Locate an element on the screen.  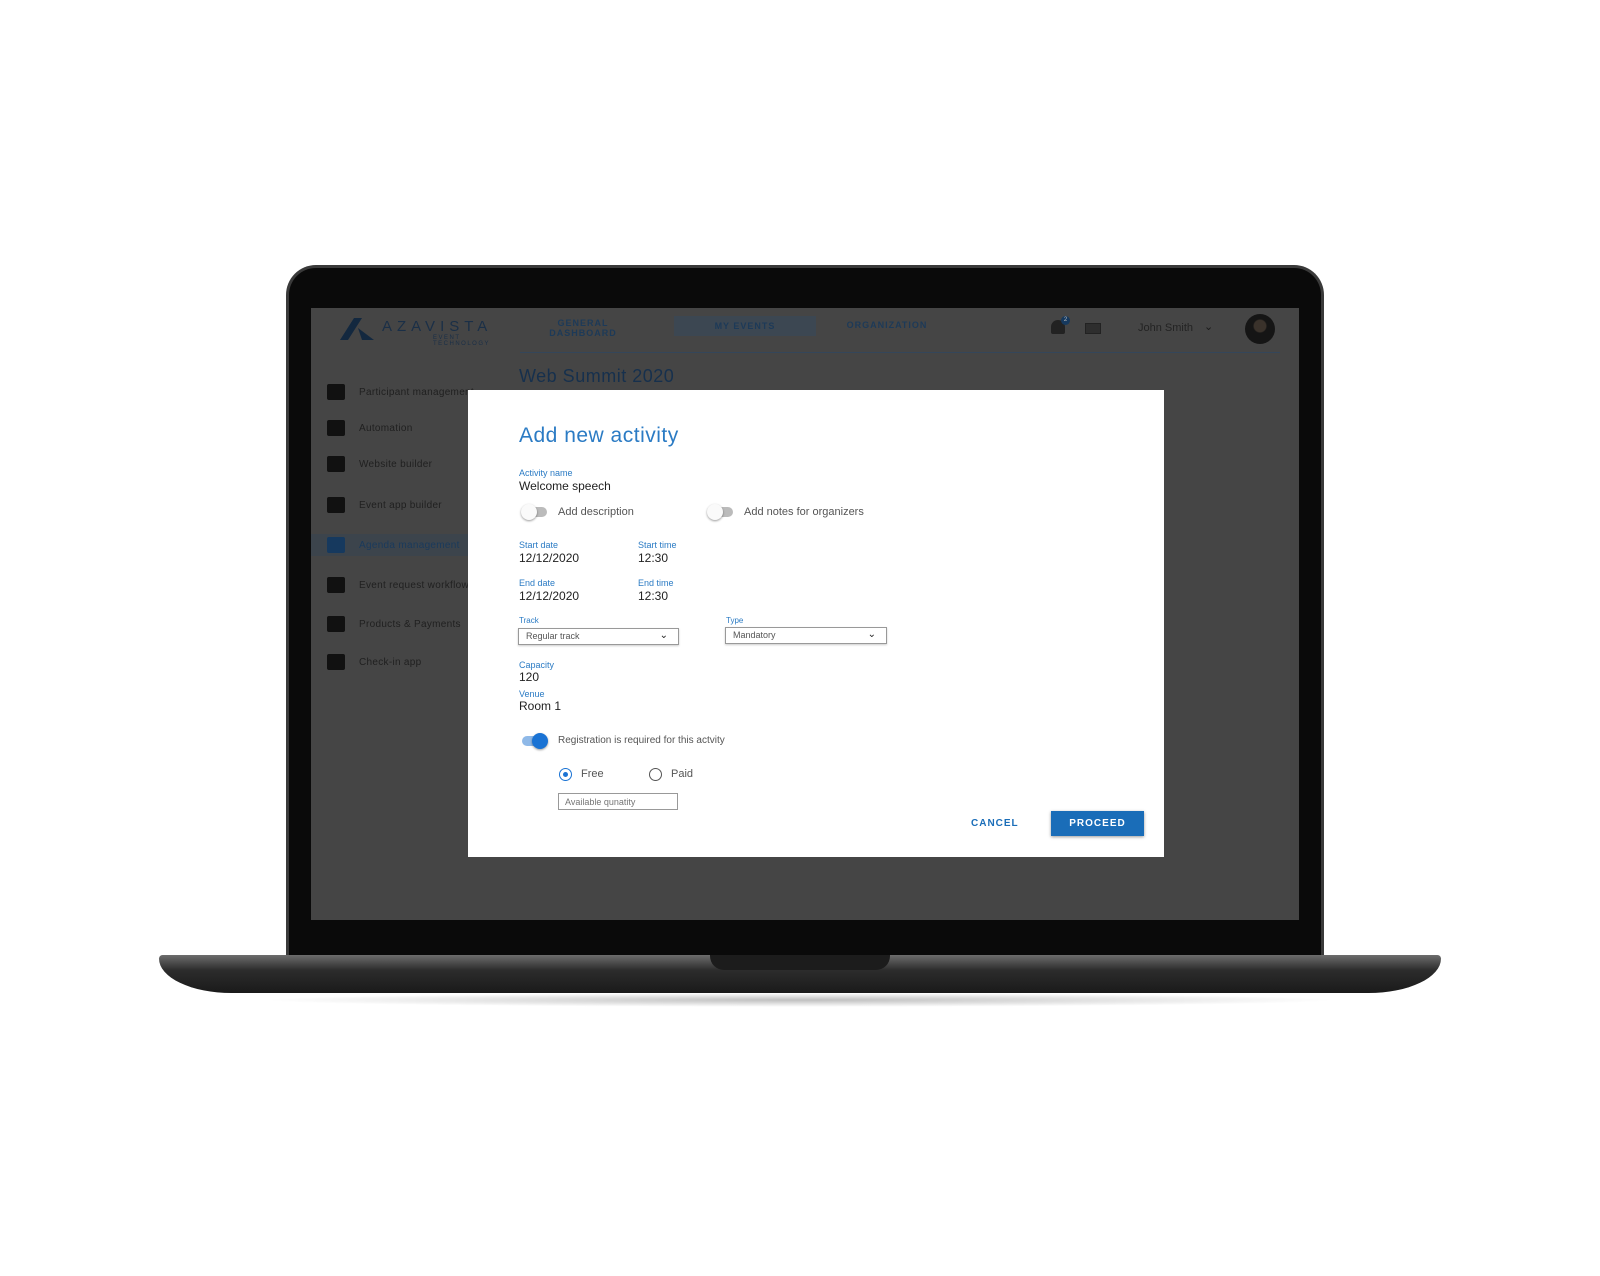
sidebar-item-event-request-workflow: Event request workflow is located at coordinates (390, 587).